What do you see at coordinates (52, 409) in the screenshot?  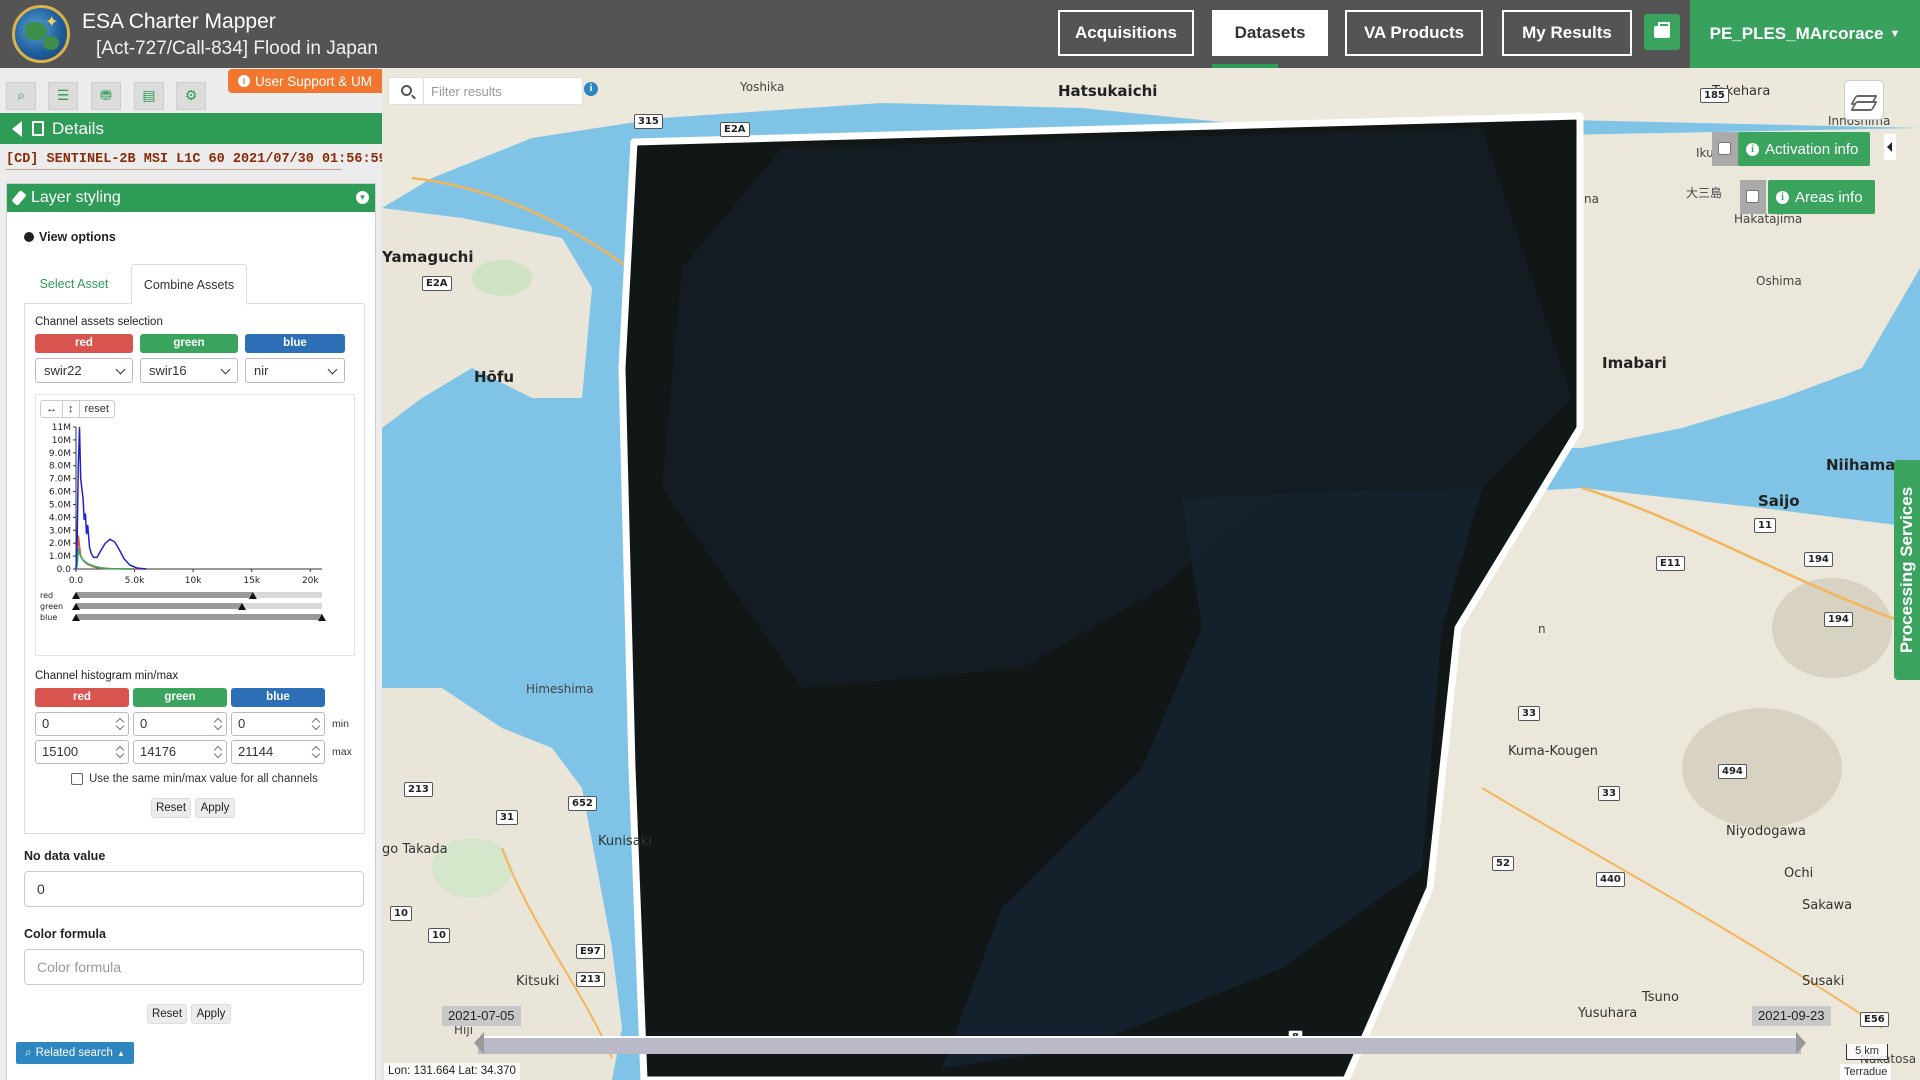 I see `pan-x-button: ↔` at bounding box center [52, 409].